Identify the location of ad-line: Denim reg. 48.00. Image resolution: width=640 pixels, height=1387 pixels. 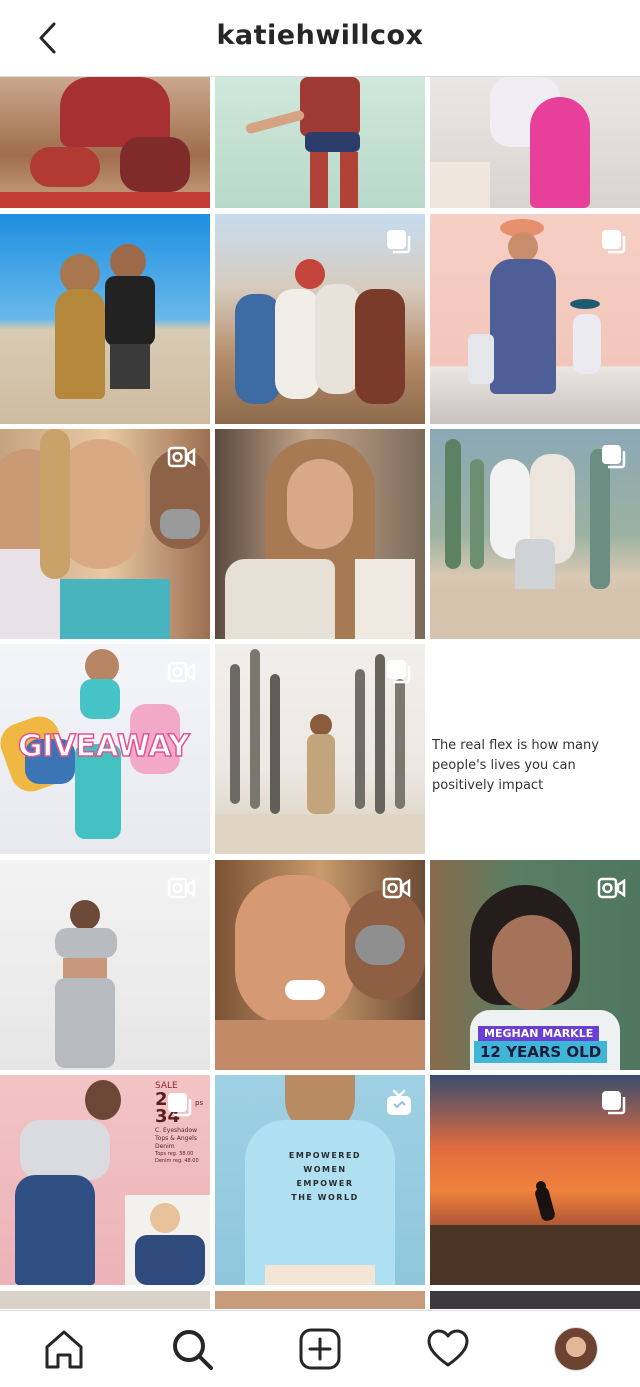
(177, 1161).